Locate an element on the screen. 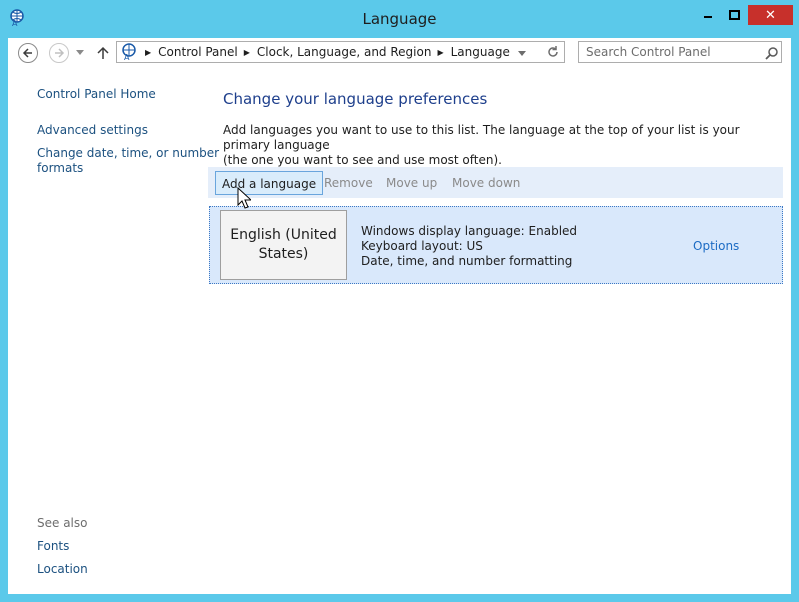 This screenshot has height=602, width=799. move-up-button: Move up is located at coordinates (411, 183).